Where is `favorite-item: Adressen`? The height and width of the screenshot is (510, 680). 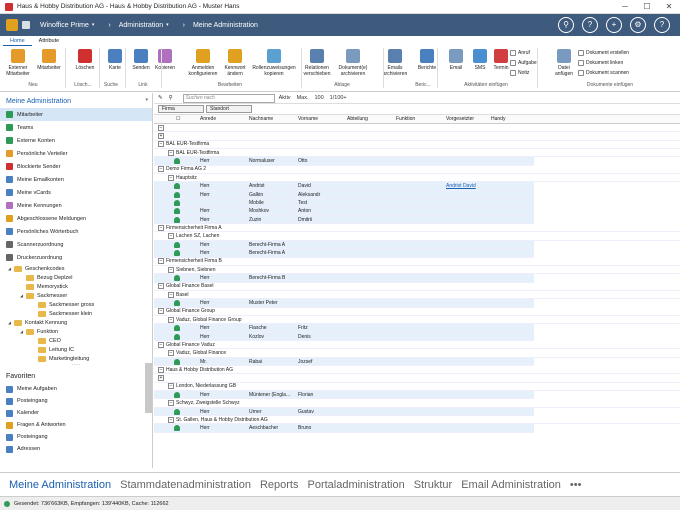
favorite-item: Adressen is located at coordinates (76, 449).